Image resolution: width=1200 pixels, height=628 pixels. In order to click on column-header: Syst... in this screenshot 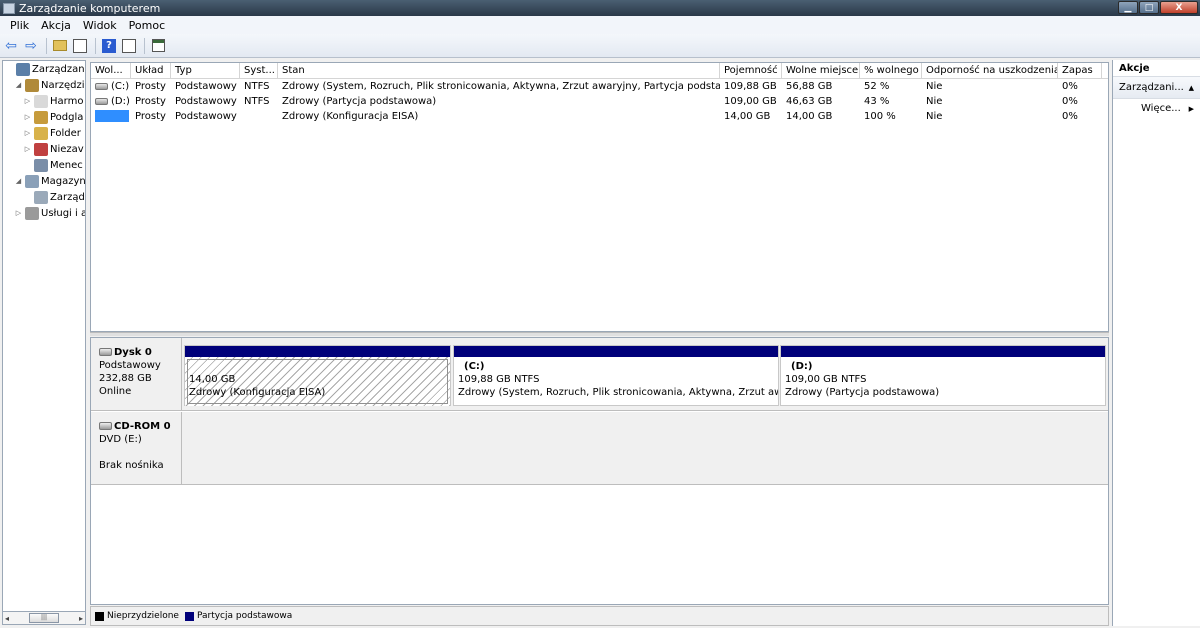, I will do `click(259, 70)`.